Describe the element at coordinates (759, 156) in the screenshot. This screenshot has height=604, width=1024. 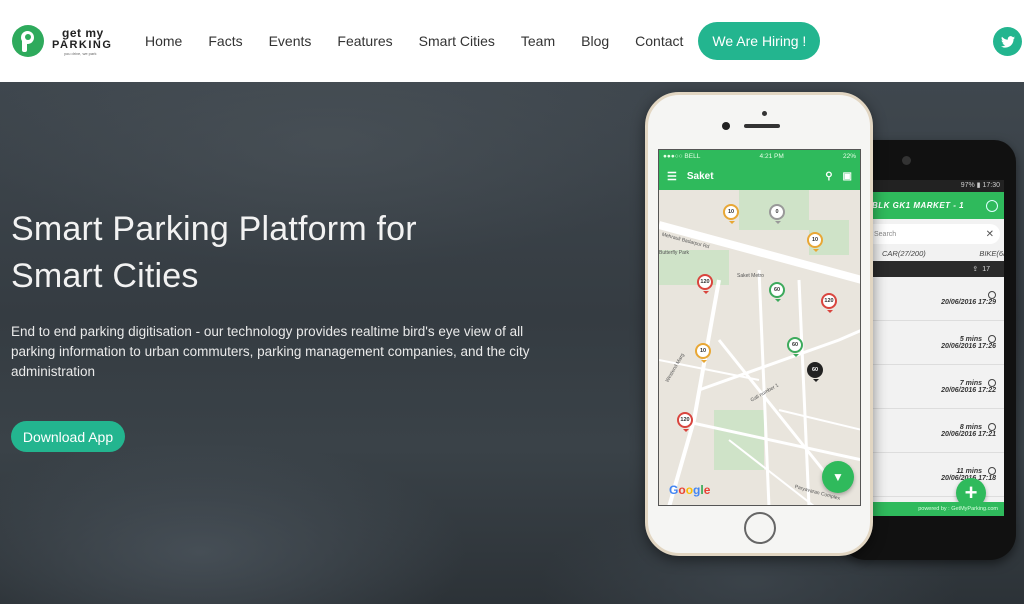
I see `iphone-status-bar: ●●●○○ BELL 4:21 PM 22%` at that location.